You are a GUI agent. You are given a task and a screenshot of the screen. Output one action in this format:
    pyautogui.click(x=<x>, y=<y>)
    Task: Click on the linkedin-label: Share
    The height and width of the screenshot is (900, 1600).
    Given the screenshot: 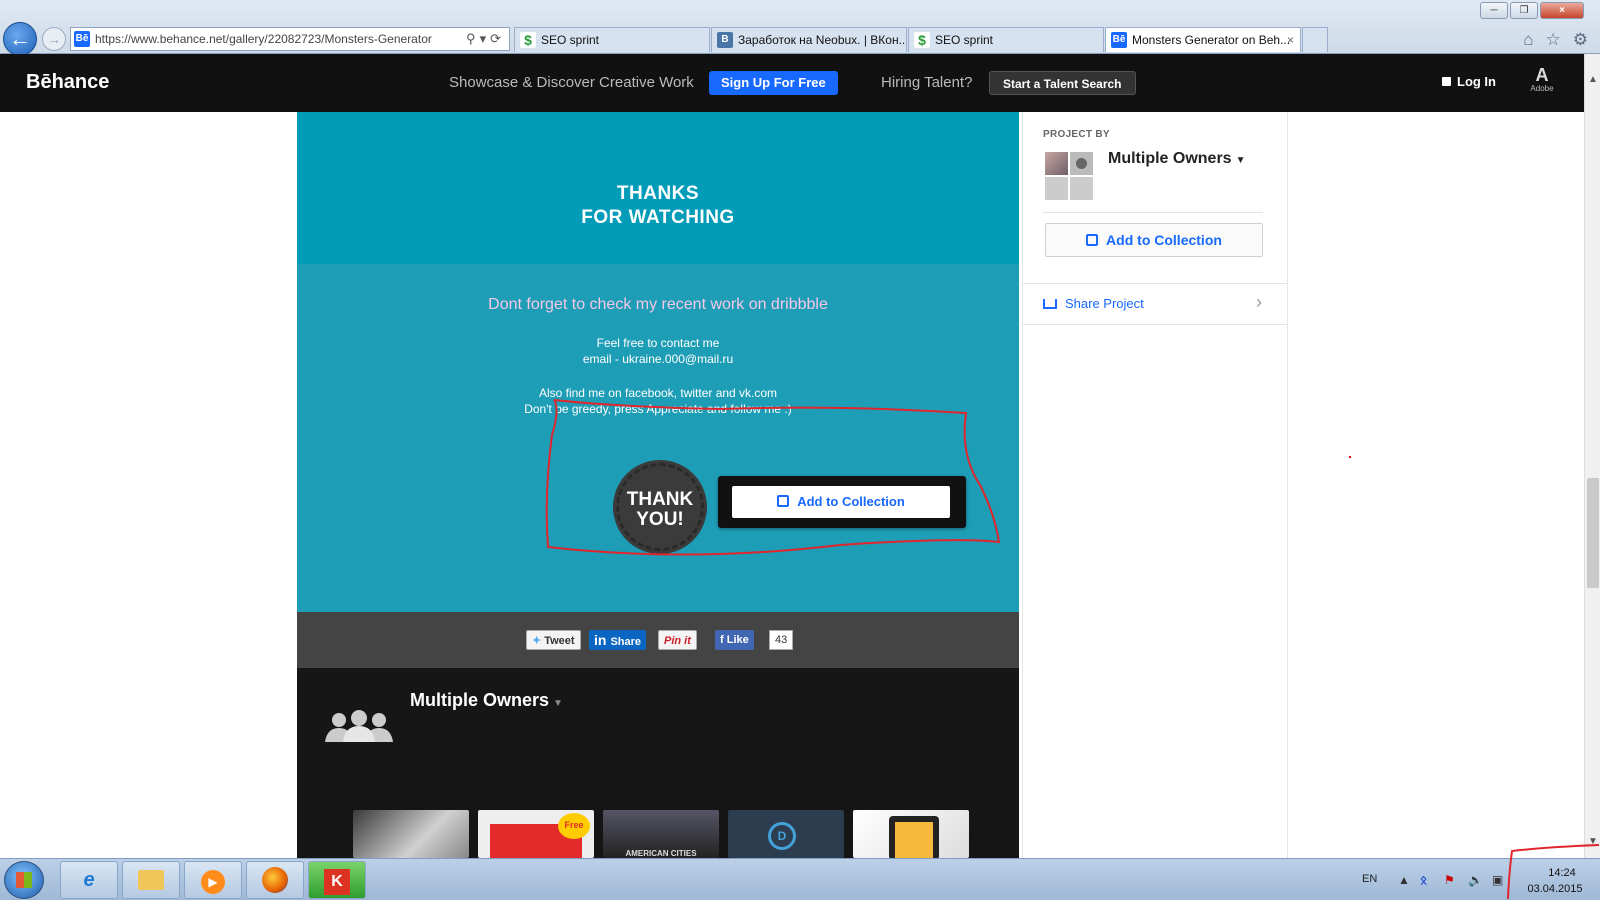 What is the action you would take?
    pyautogui.click(x=626, y=642)
    